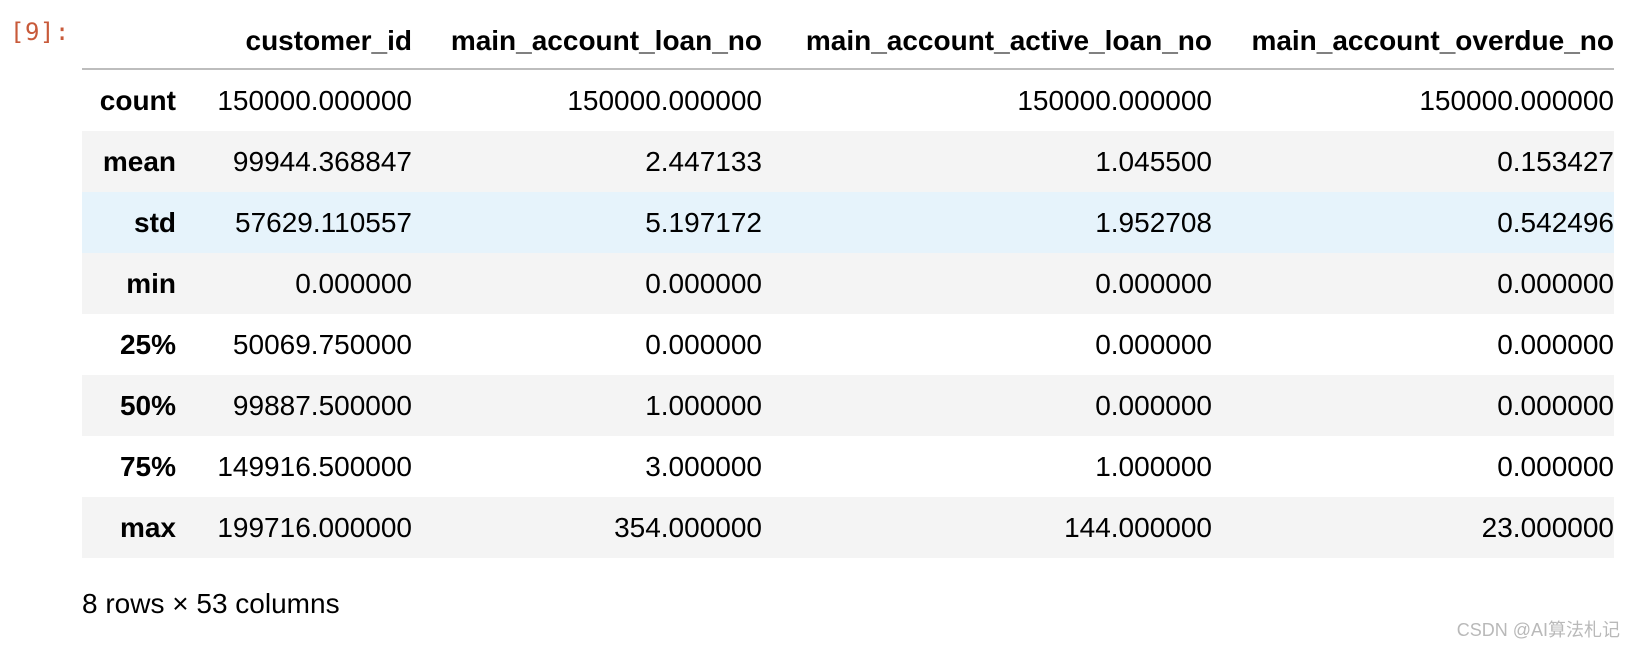 The width and height of the screenshot is (1636, 646). Describe the element at coordinates (147, 344) in the screenshot. I see `row-index: 25%` at that location.